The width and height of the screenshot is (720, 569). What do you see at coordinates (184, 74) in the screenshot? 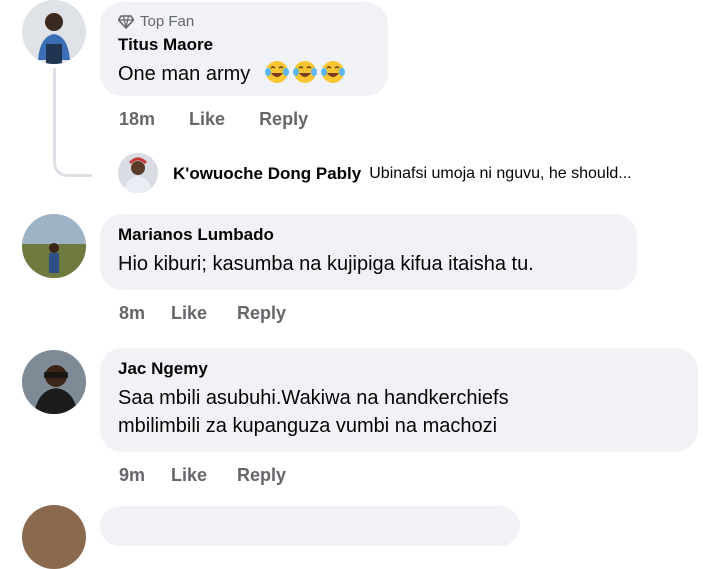
I see `comment-text-body: One man army` at bounding box center [184, 74].